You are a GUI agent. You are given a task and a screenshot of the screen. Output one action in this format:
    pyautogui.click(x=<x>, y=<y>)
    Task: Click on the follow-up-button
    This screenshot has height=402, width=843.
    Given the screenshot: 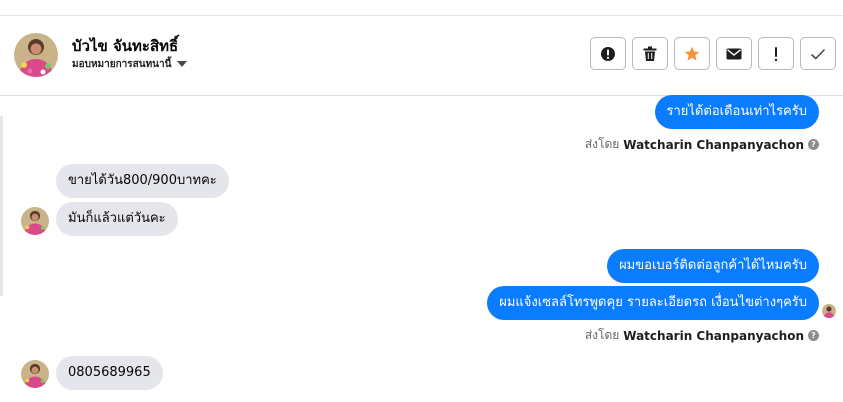 What is the action you would take?
    pyautogui.click(x=776, y=53)
    